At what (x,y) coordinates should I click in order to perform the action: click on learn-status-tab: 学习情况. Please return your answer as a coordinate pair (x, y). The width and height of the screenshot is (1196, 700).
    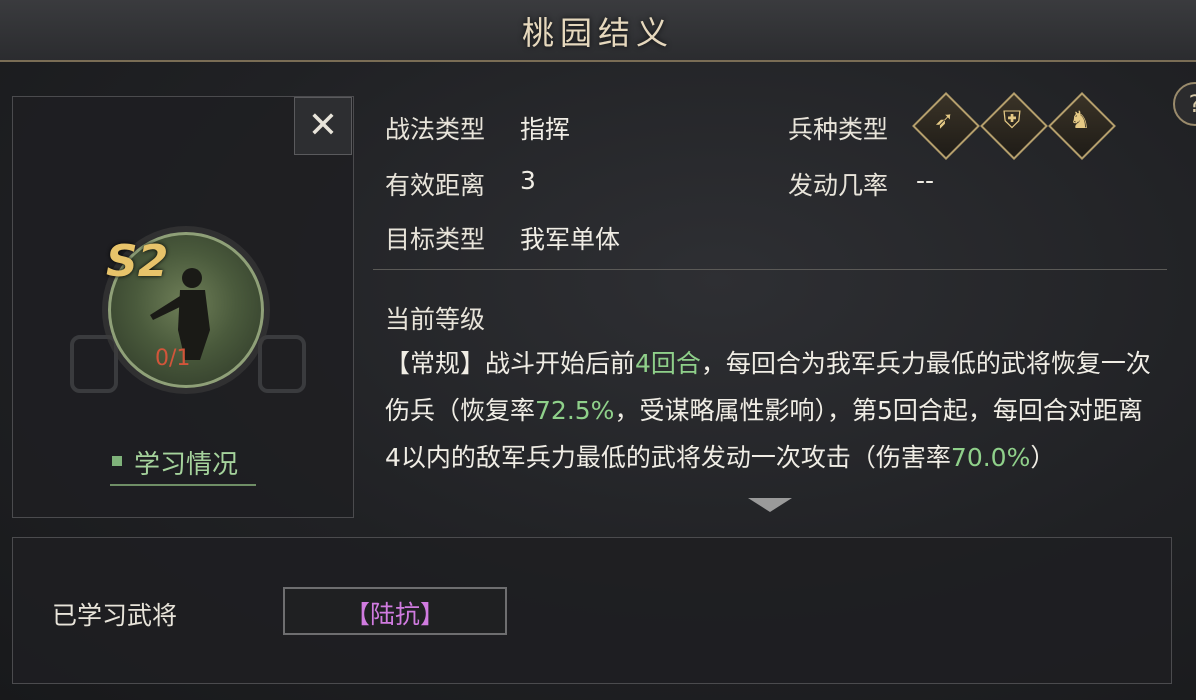
    Looking at the image, I should click on (183, 465).